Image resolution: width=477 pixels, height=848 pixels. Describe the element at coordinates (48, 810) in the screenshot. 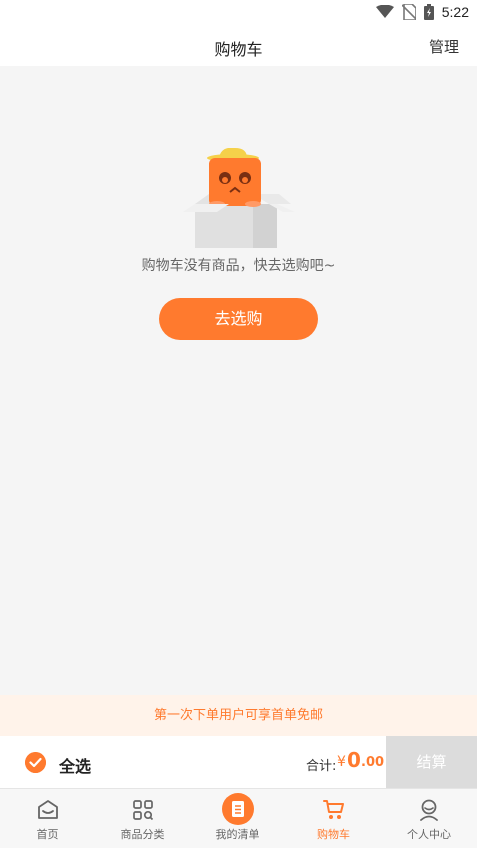

I see `home-icon` at that location.